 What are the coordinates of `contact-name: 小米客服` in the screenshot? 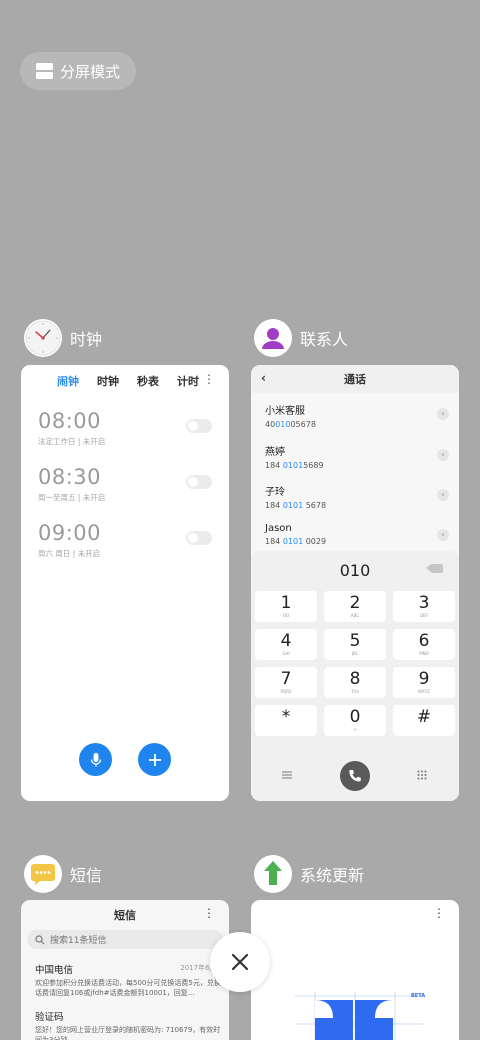 It's located at (285, 411).